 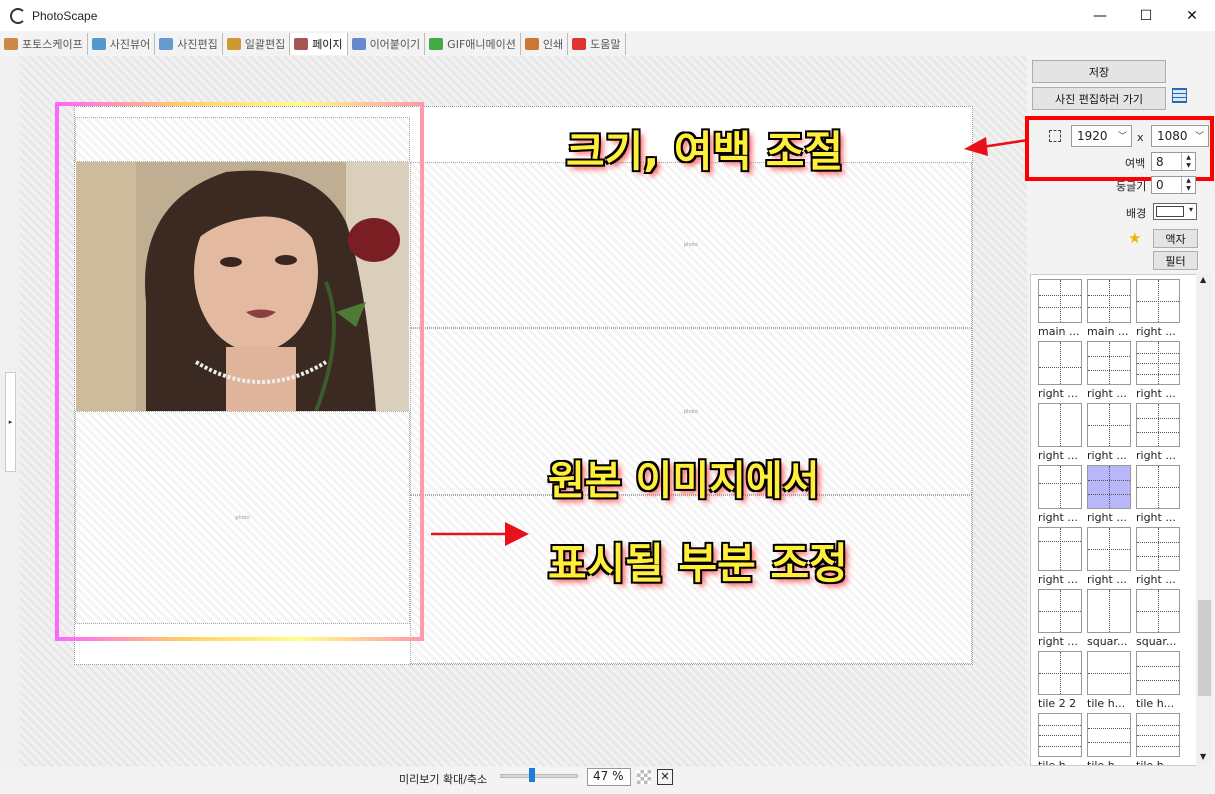 What do you see at coordinates (1192, 15) in the screenshot?
I see `close-button: ✕` at bounding box center [1192, 15].